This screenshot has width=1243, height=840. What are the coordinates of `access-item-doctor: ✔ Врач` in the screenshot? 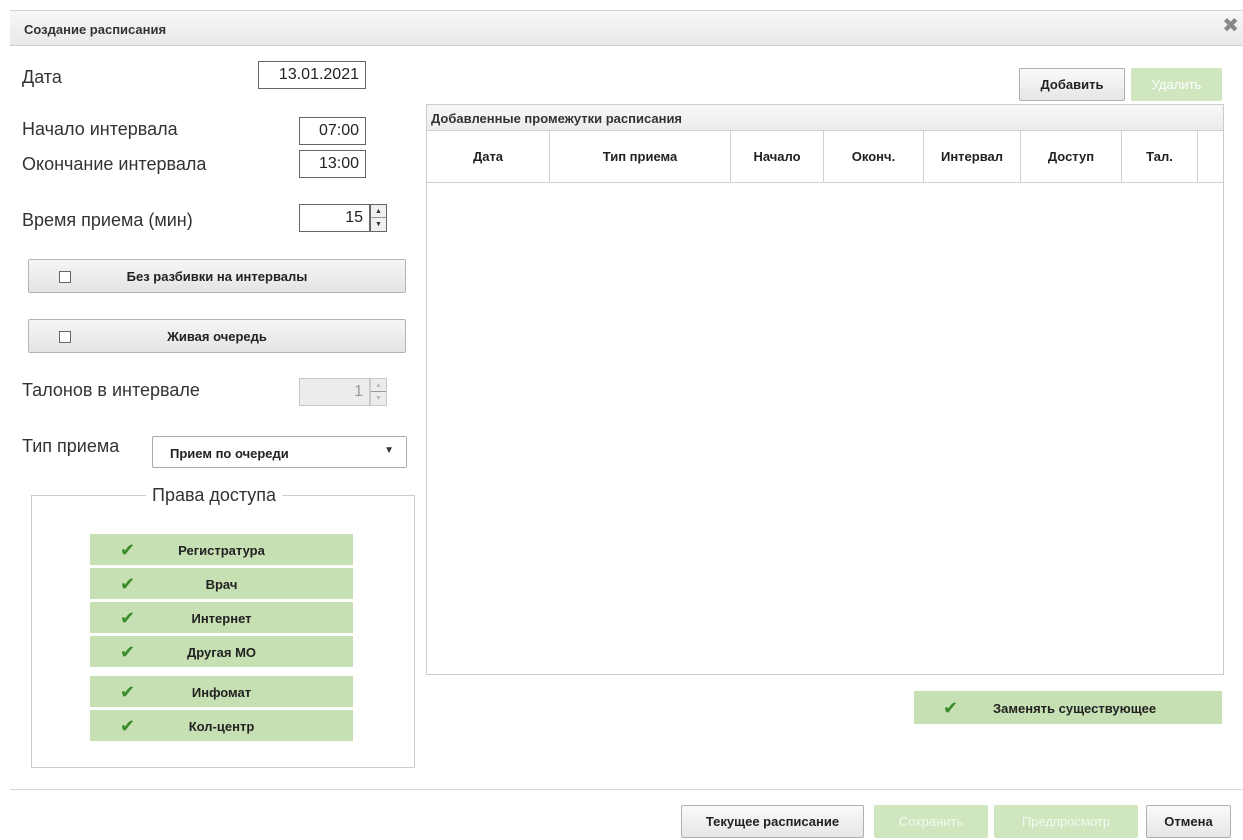 It's located at (221, 583).